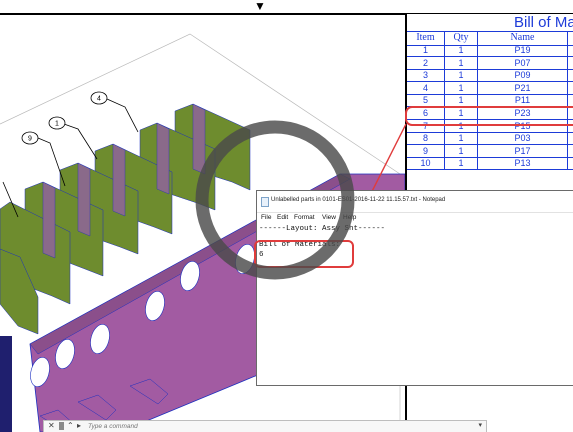  Describe the element at coordinates (278, 426) in the screenshot. I see `command-input` at that location.